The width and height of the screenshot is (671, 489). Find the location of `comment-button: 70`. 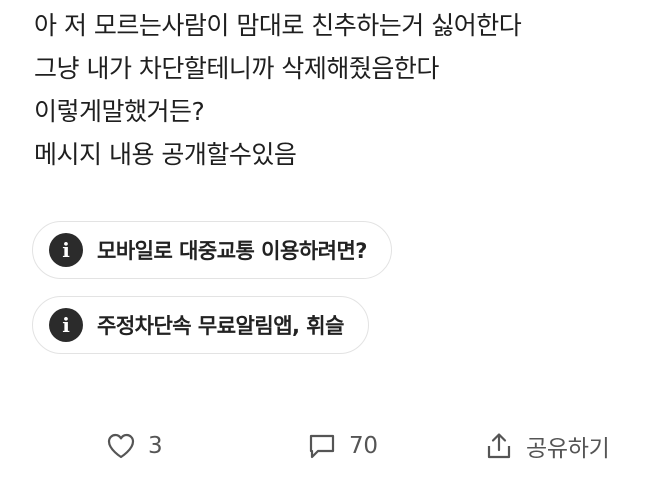

comment-button: 70 is located at coordinates (342, 446).